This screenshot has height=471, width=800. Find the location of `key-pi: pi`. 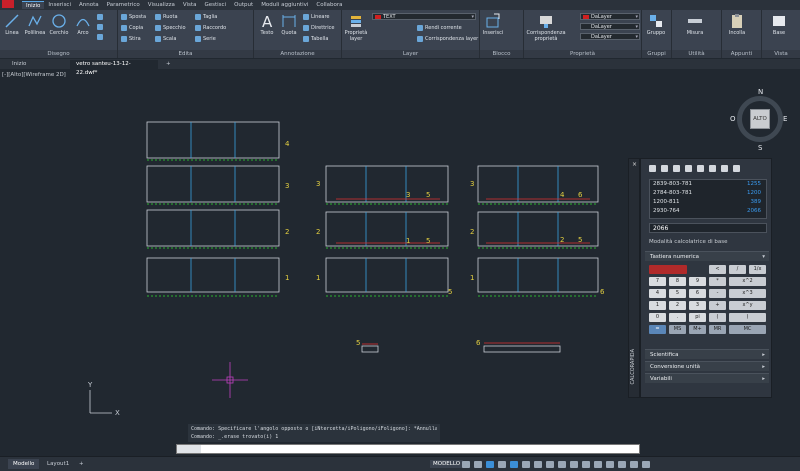

key-pi: pi is located at coordinates (697, 317).